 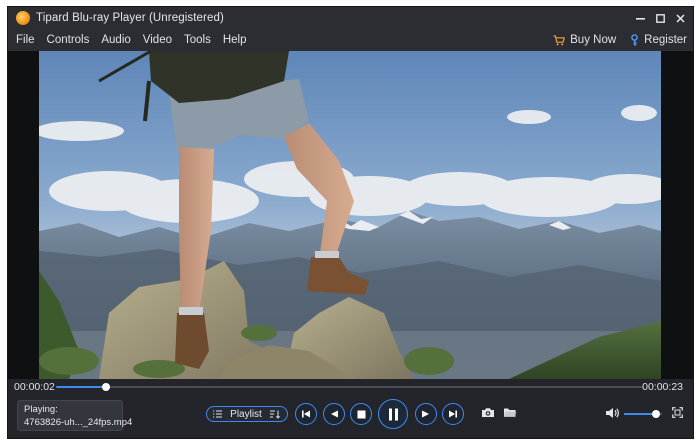 What do you see at coordinates (157, 40) in the screenshot?
I see `menu-video: Video` at bounding box center [157, 40].